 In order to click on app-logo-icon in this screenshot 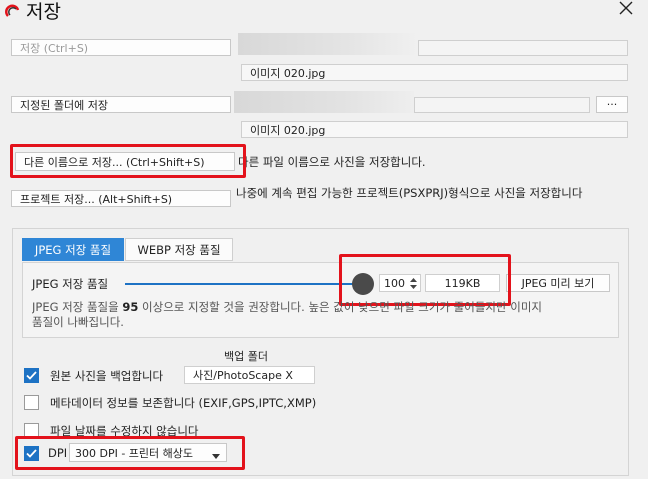, I will do `click(13, 11)`.